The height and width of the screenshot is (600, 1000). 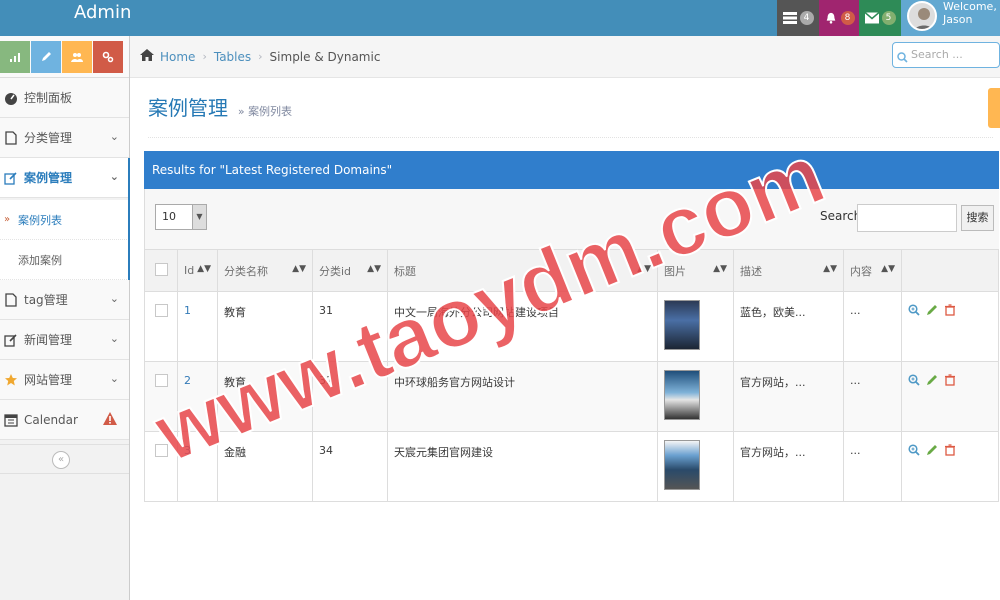 What do you see at coordinates (950, 270) in the screenshot?
I see `column-header-actions` at bounding box center [950, 270].